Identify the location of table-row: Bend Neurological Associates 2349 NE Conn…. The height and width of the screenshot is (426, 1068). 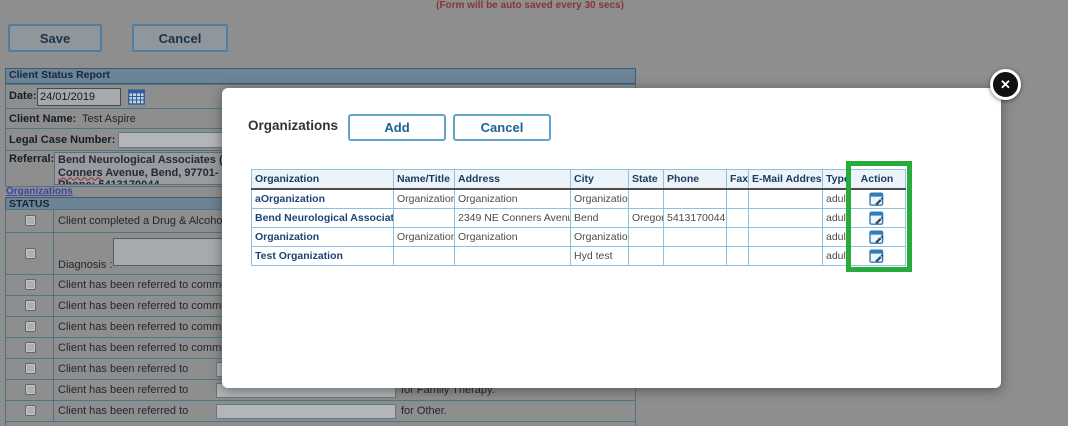
(578, 218).